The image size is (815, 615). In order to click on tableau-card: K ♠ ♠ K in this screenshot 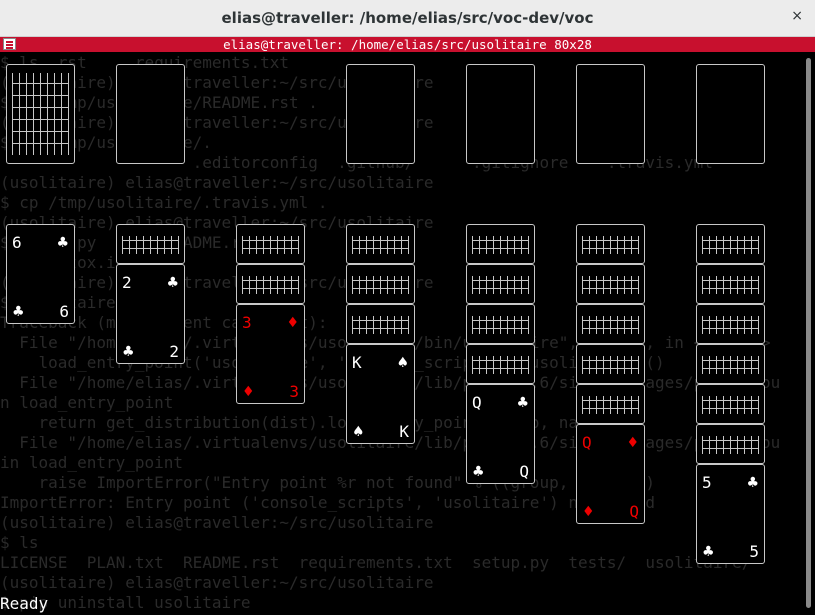, I will do `click(380, 394)`.